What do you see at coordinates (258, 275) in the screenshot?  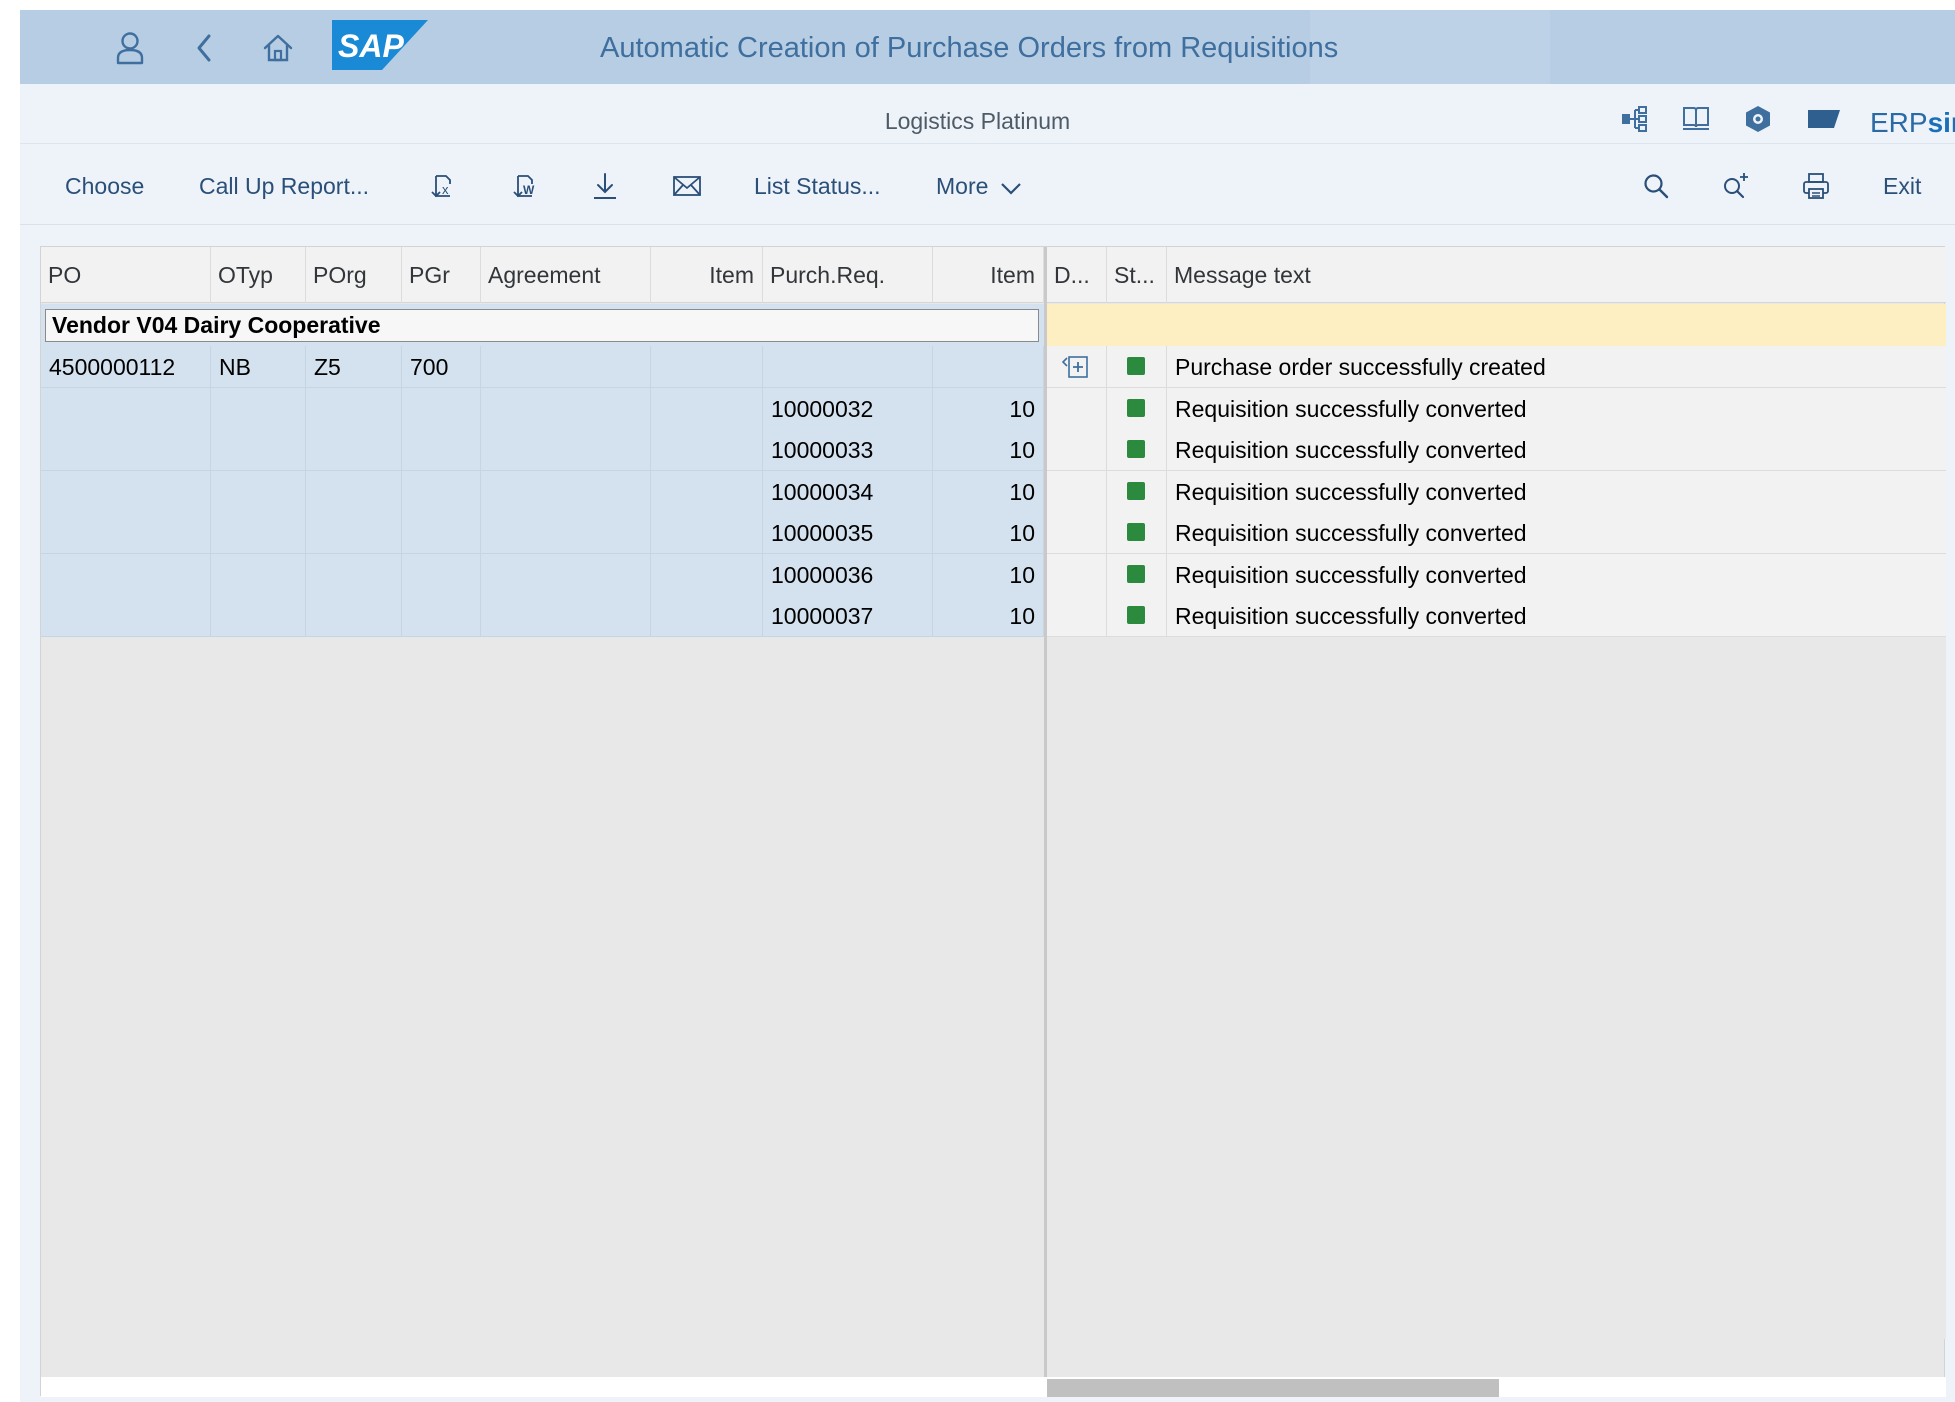 I see `column-header-otyp: OTyp` at bounding box center [258, 275].